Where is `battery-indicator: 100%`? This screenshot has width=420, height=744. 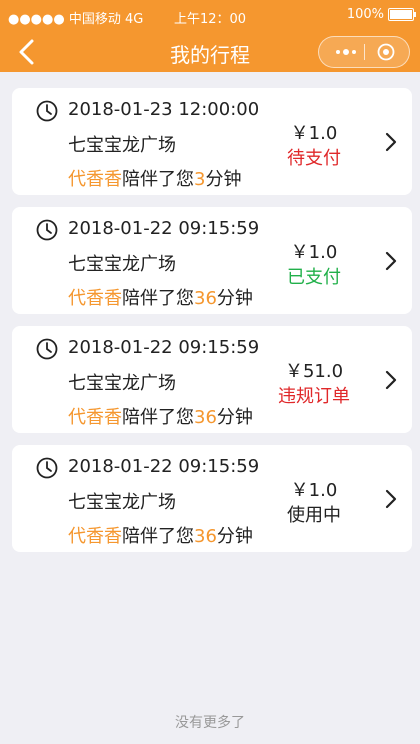
battery-indicator: 100% is located at coordinates (381, 14).